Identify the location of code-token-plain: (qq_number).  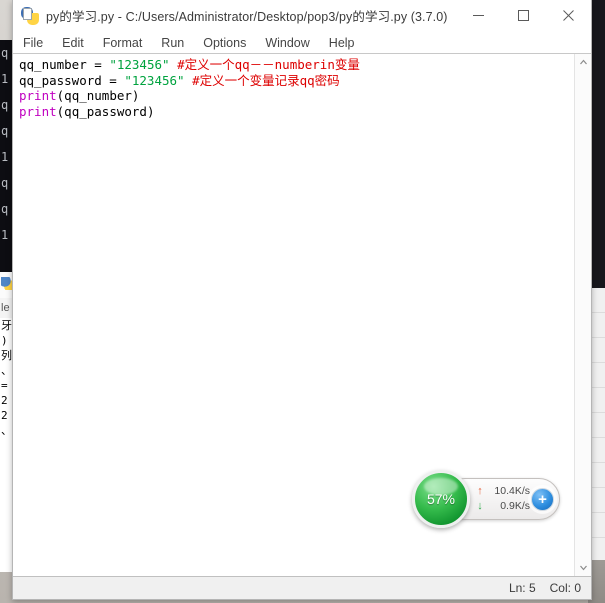
(98, 95).